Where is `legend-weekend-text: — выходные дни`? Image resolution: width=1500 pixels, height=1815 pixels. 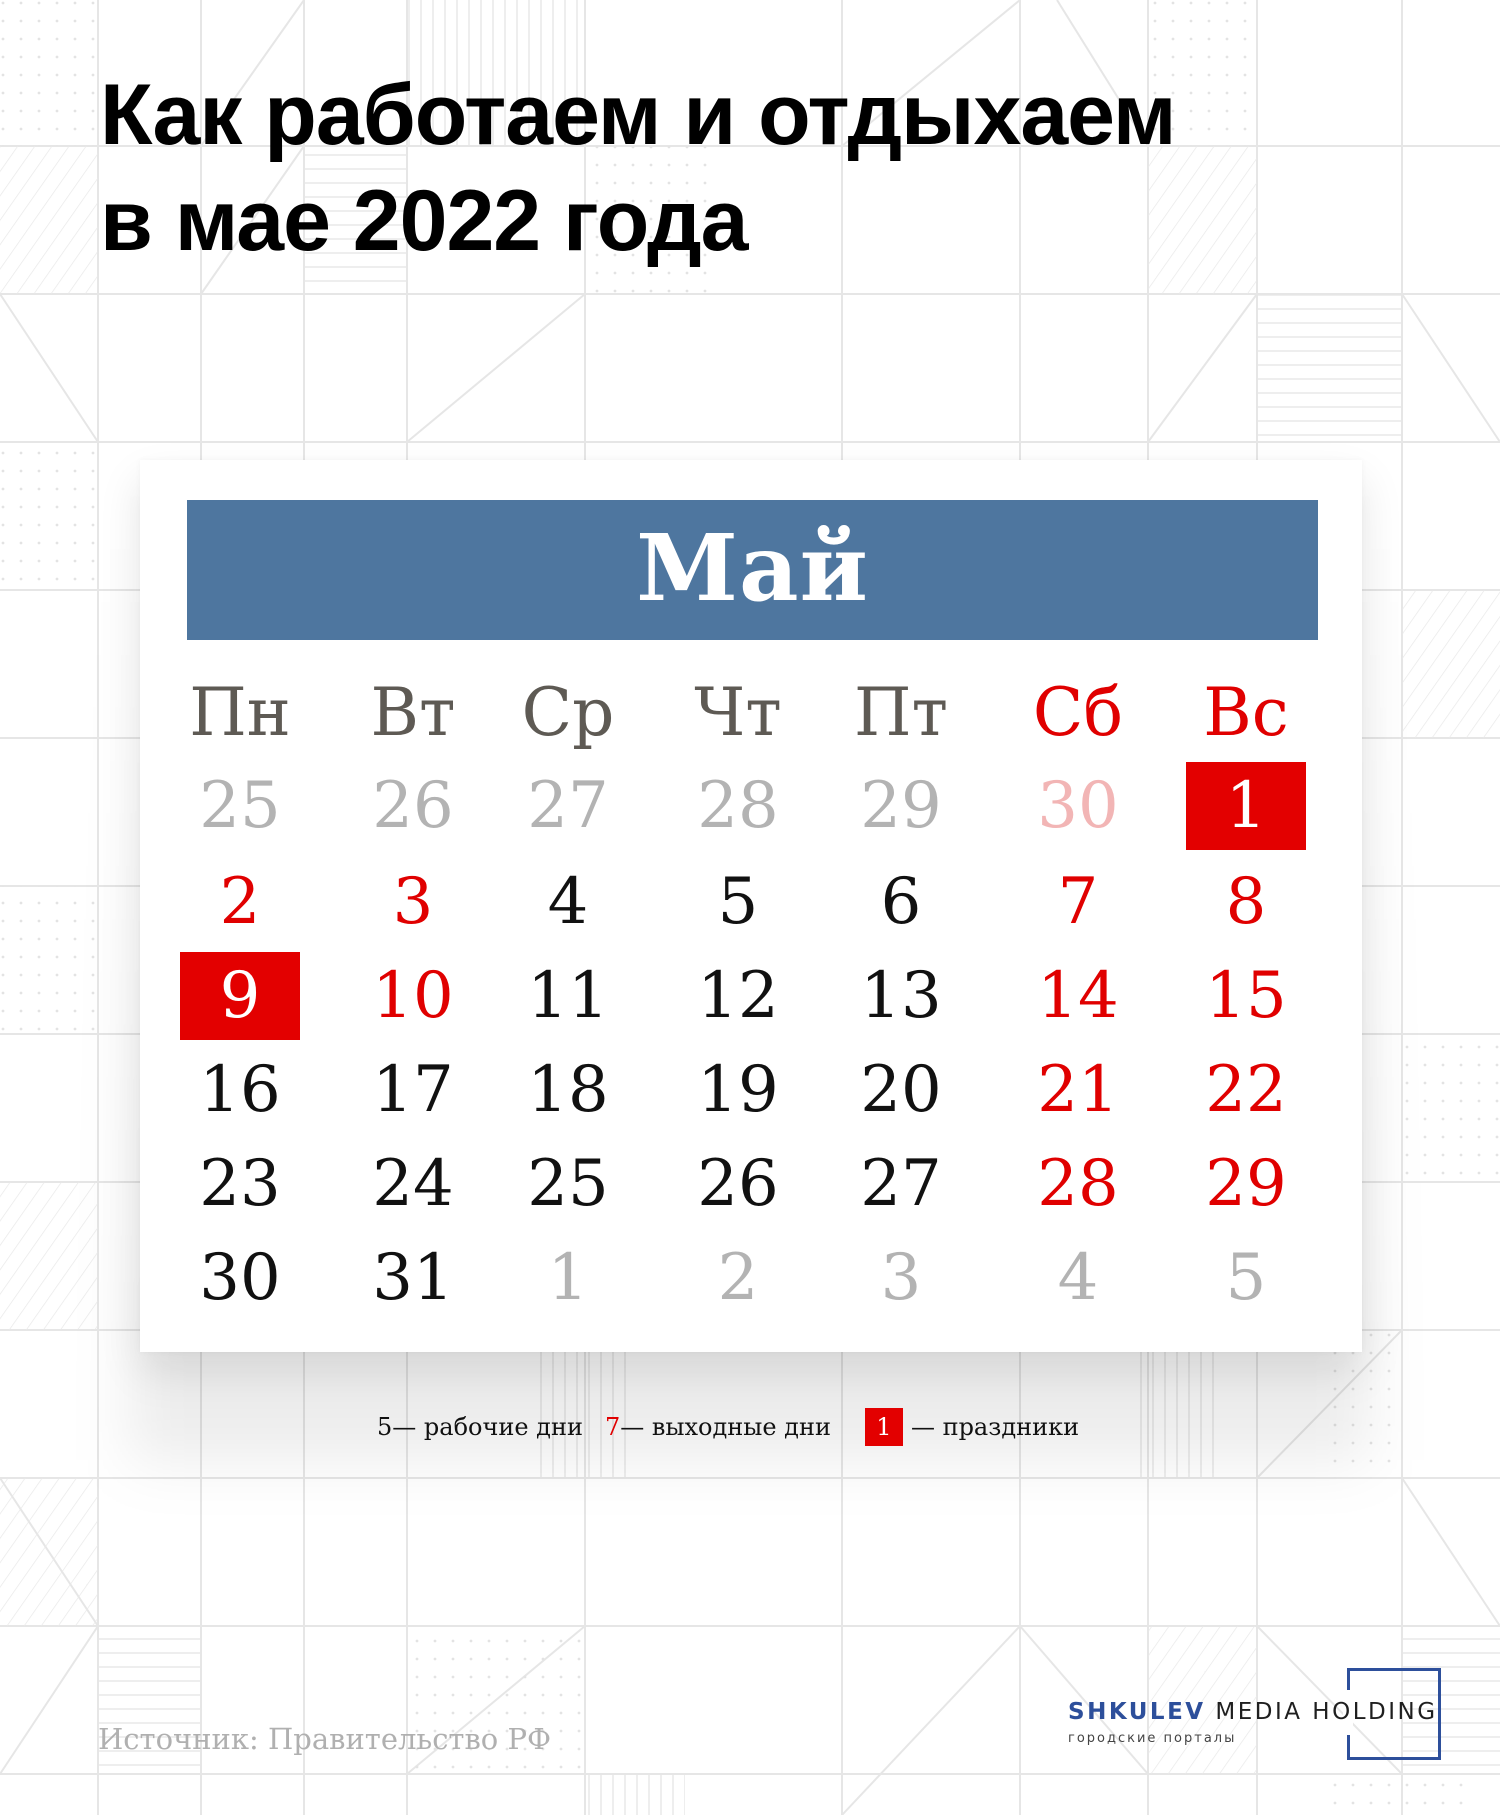 legend-weekend-text: — выходные дни is located at coordinates (725, 1427).